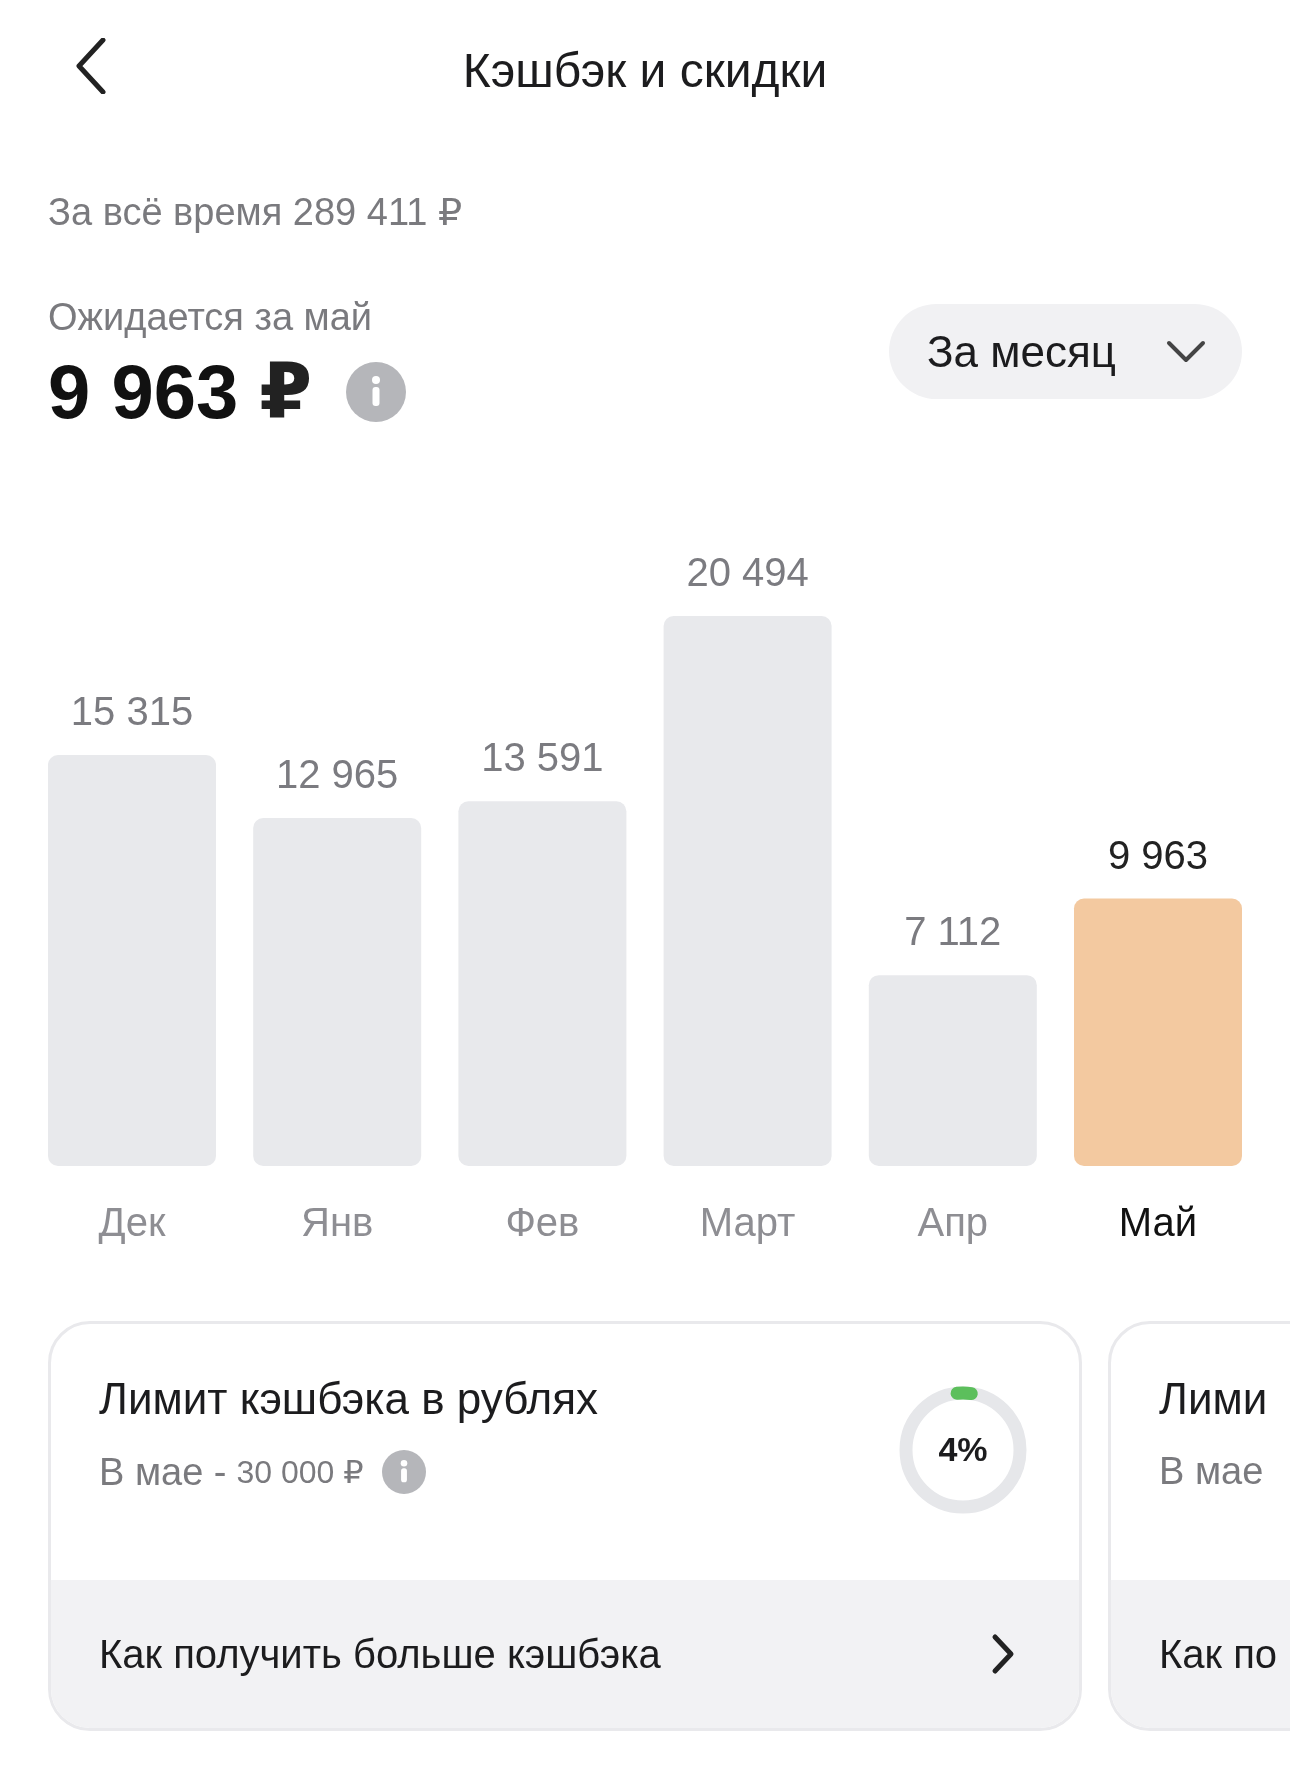 The height and width of the screenshot is (1772, 1290). I want to click on month-label: Май, so click(1158, 1222).